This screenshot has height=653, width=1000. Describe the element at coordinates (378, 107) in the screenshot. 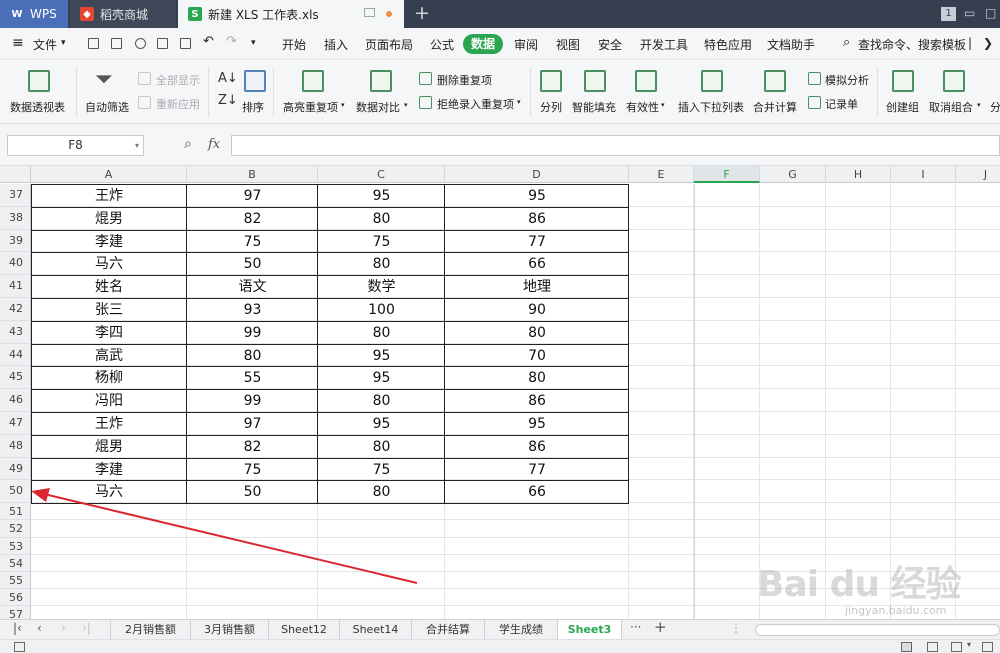

I see `data-compare-button: 数据对比` at that location.